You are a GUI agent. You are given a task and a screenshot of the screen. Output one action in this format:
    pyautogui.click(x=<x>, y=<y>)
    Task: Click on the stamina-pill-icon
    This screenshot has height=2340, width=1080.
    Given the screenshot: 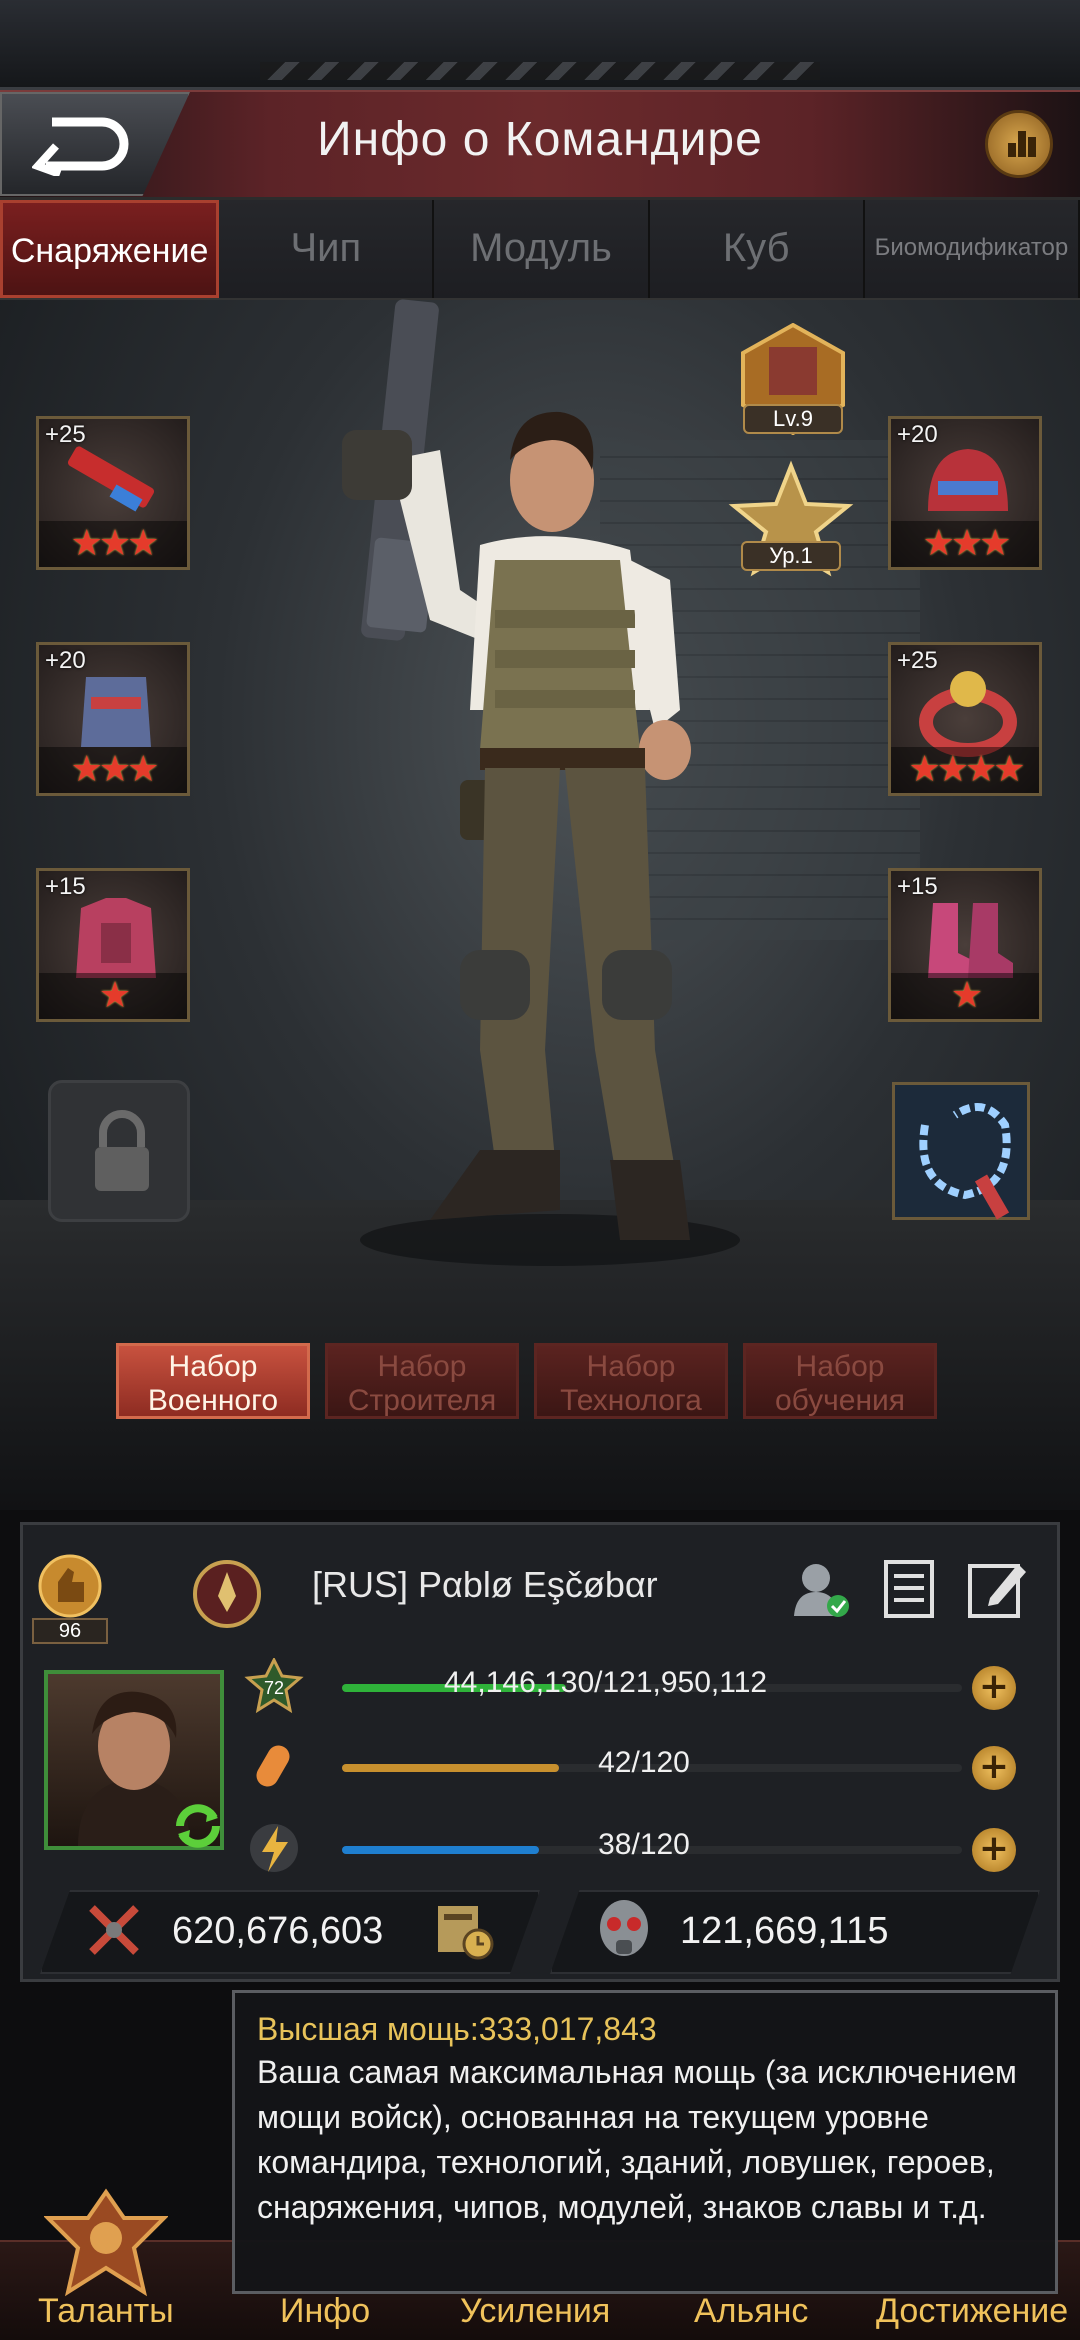 What is the action you would take?
    pyautogui.click(x=273, y=1766)
    